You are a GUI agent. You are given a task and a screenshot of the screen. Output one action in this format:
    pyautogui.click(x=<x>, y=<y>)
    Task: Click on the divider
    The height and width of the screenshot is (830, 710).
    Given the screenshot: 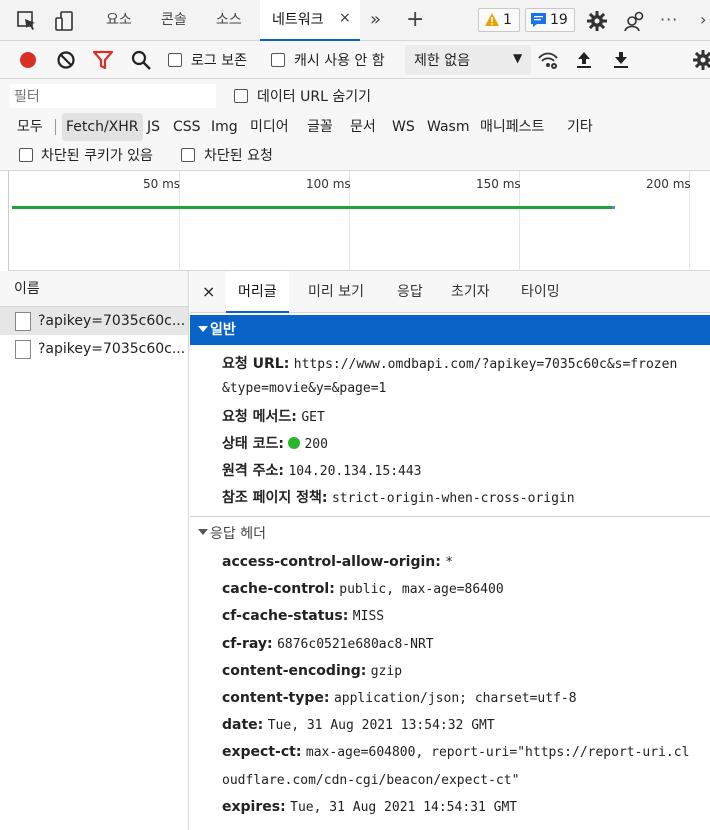 What is the action you would take?
    pyautogui.click(x=55, y=127)
    